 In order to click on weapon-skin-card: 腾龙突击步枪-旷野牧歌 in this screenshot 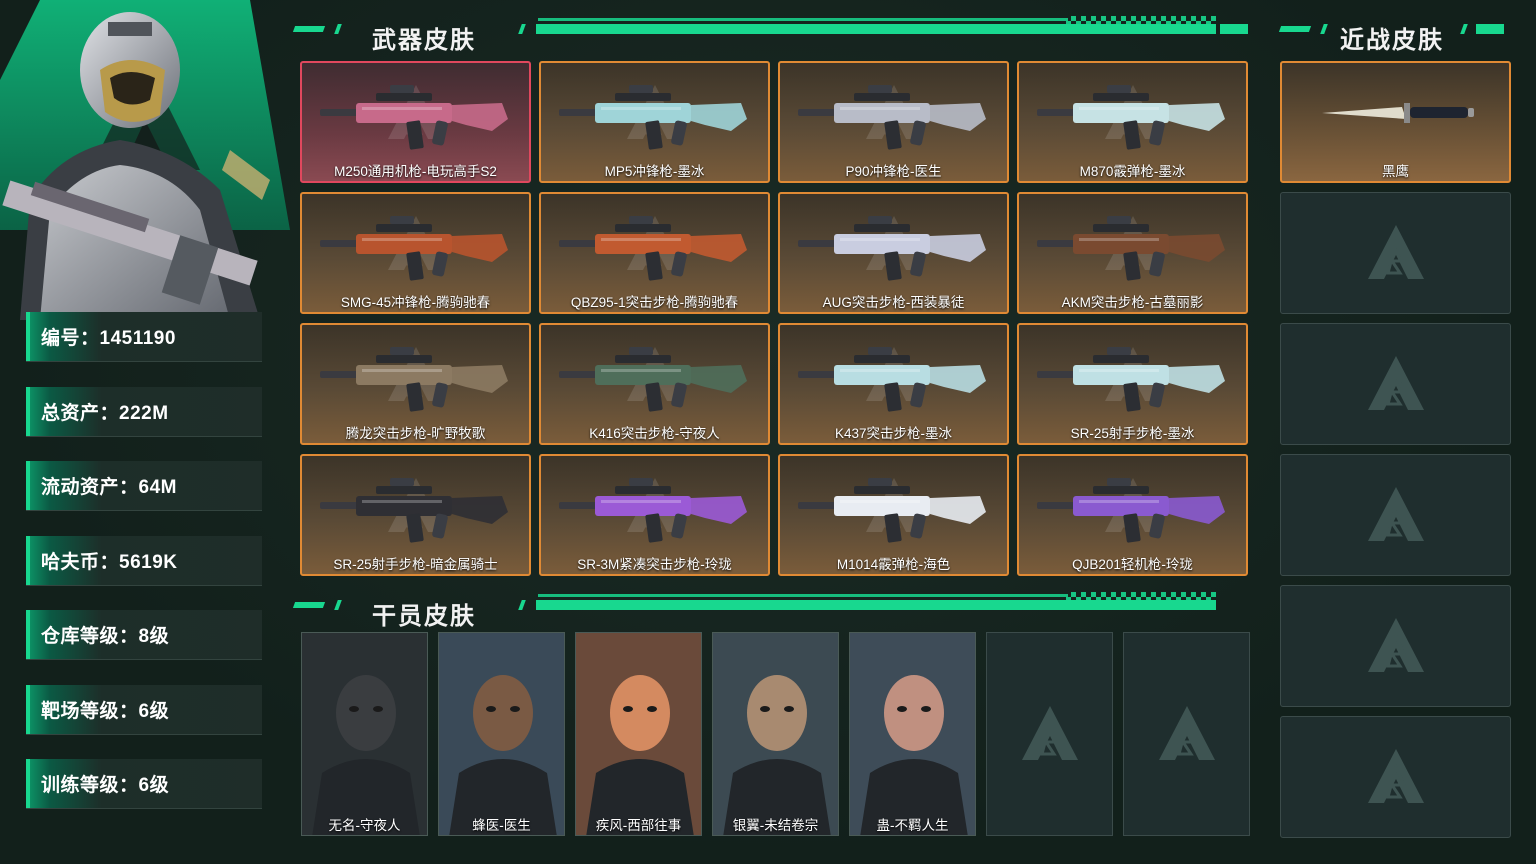, I will do `click(415, 384)`.